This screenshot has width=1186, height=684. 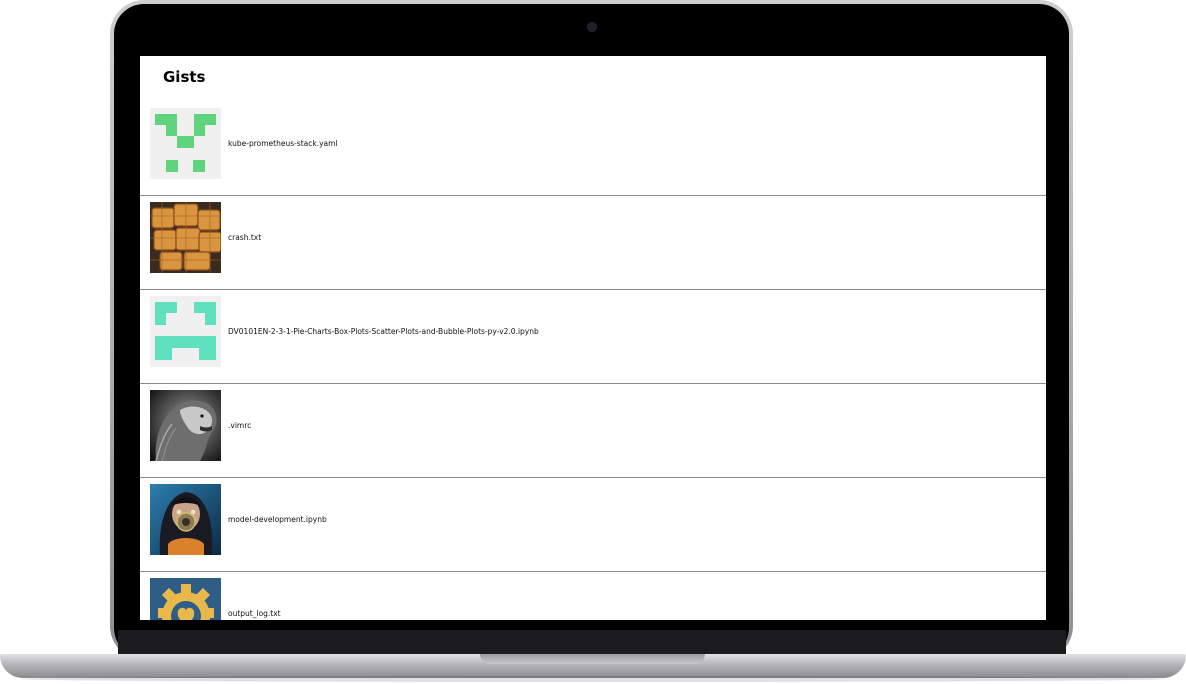 I want to click on waffles-photo-avatar, so click(x=185, y=237).